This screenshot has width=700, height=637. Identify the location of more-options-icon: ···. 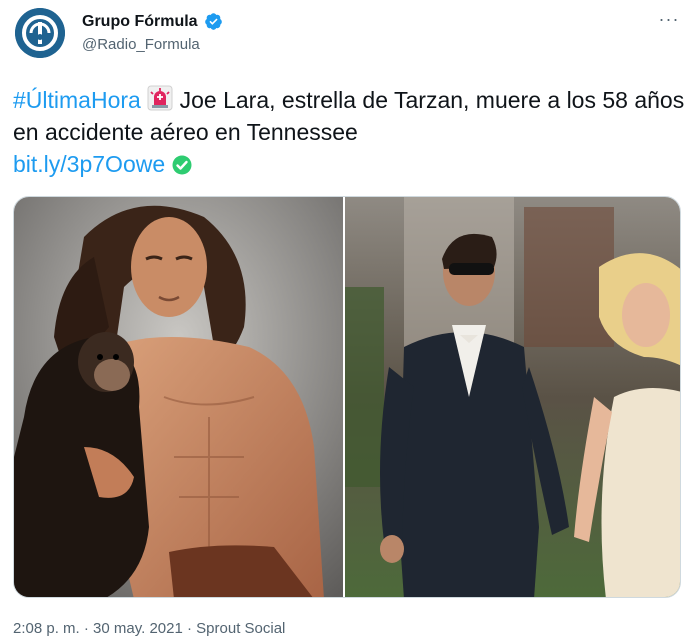
(669, 19).